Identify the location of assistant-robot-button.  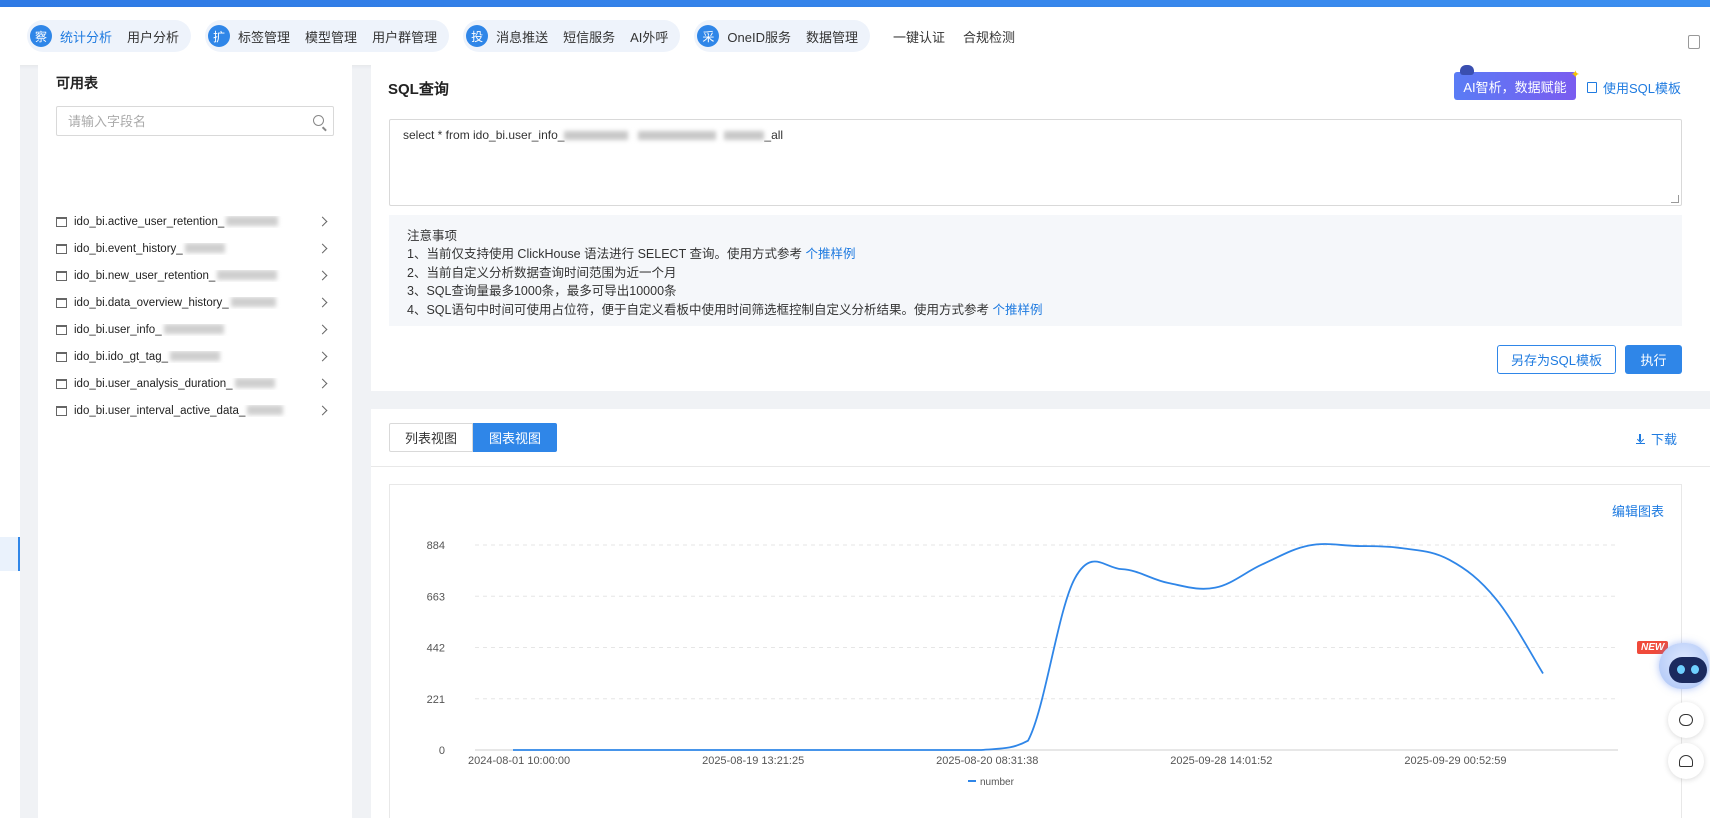
(1682, 666).